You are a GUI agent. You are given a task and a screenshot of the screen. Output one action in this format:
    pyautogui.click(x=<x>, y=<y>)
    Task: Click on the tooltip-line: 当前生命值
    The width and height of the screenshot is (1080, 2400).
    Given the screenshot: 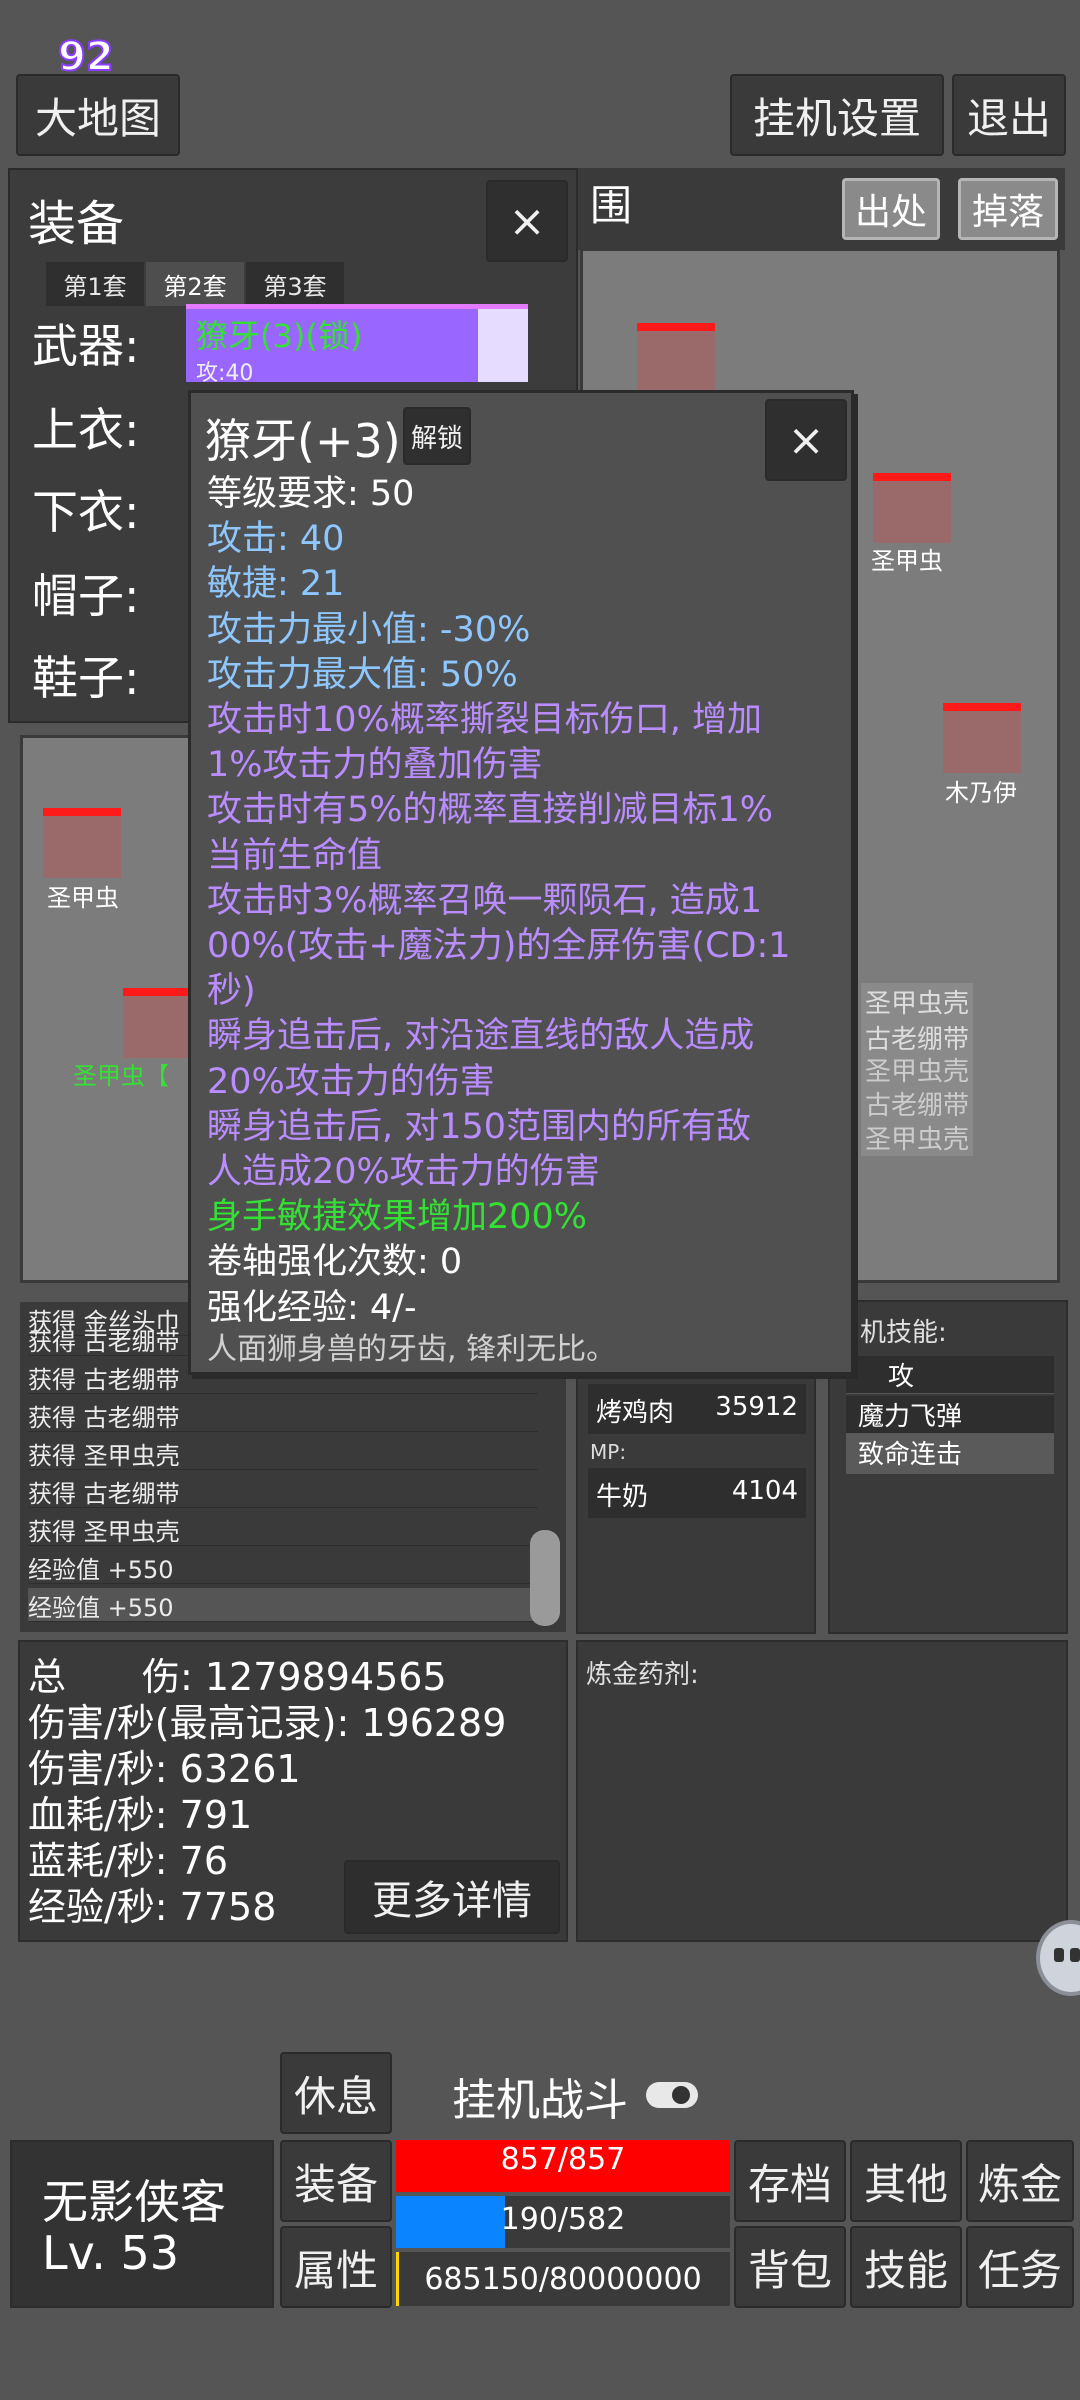 What is the action you would take?
    pyautogui.click(x=295, y=855)
    